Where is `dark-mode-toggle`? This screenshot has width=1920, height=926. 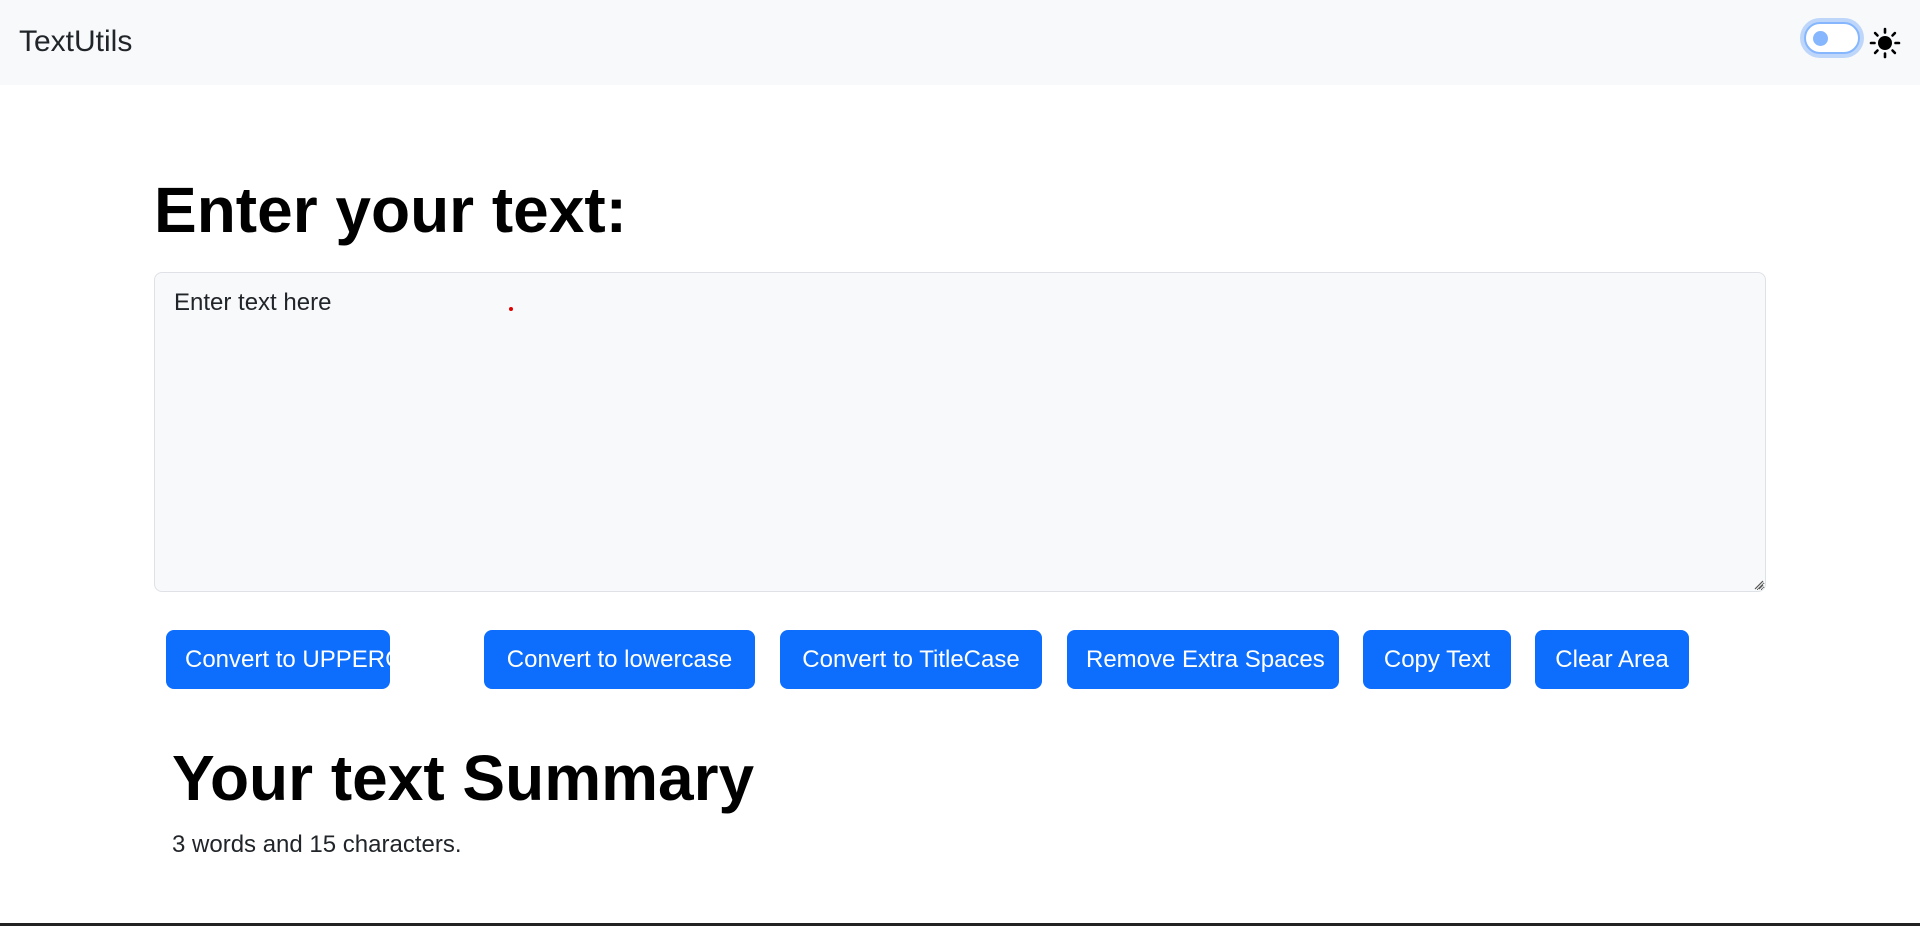
dark-mode-toggle is located at coordinates (1832, 38).